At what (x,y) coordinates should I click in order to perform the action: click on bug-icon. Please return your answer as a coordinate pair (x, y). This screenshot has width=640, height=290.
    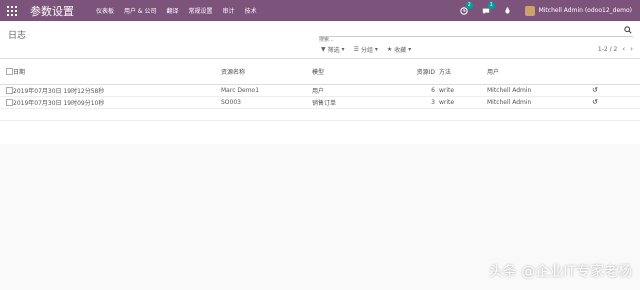
    Looking at the image, I should click on (507, 10).